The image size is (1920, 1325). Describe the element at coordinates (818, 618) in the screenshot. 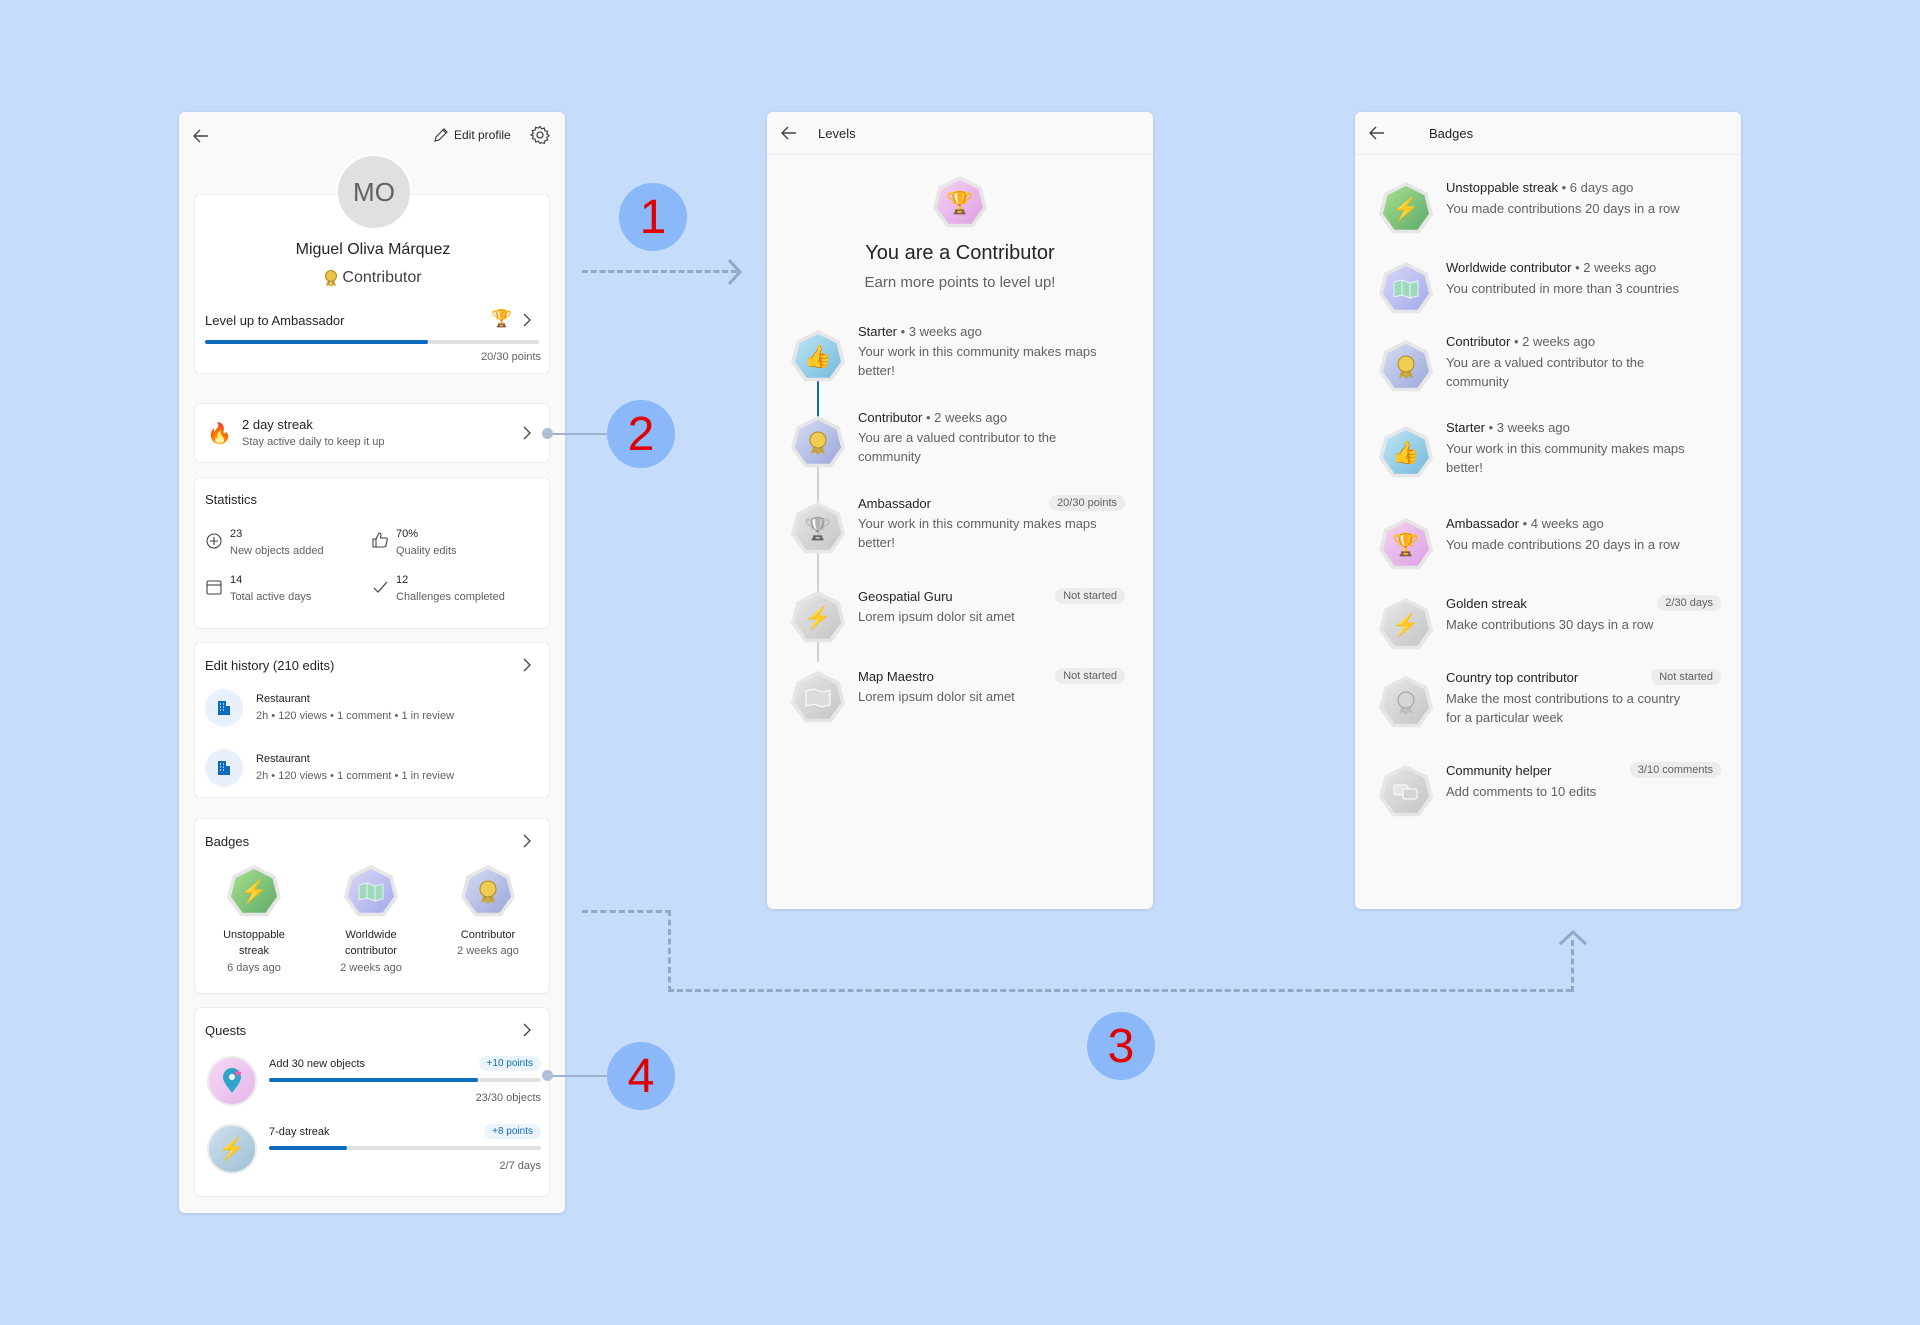

I see `lightning-badge-icon: ⚡` at that location.